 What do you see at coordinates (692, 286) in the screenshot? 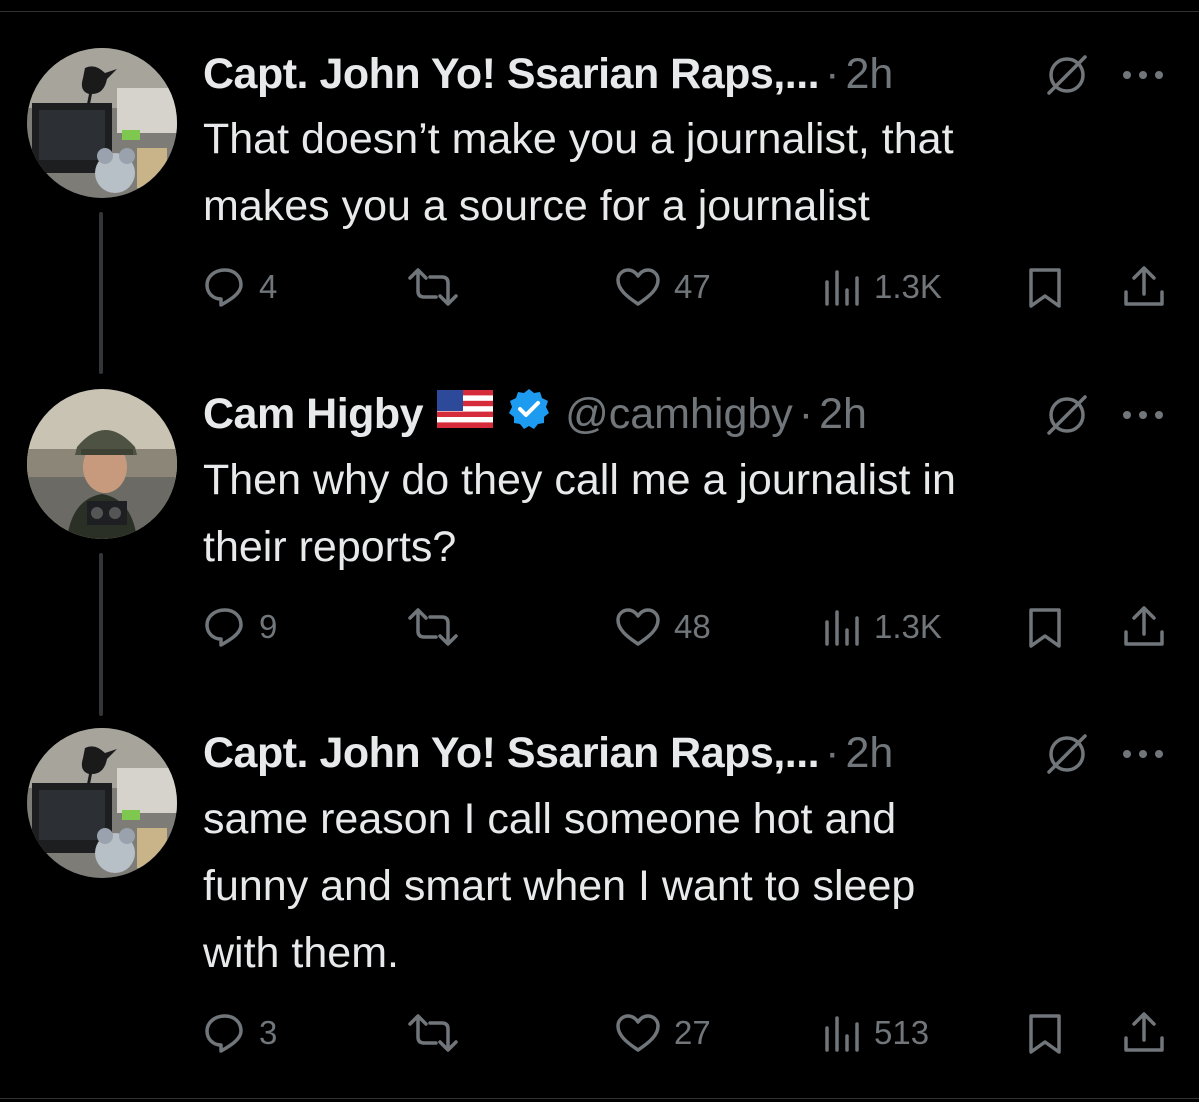
I see `like-count: 47` at bounding box center [692, 286].